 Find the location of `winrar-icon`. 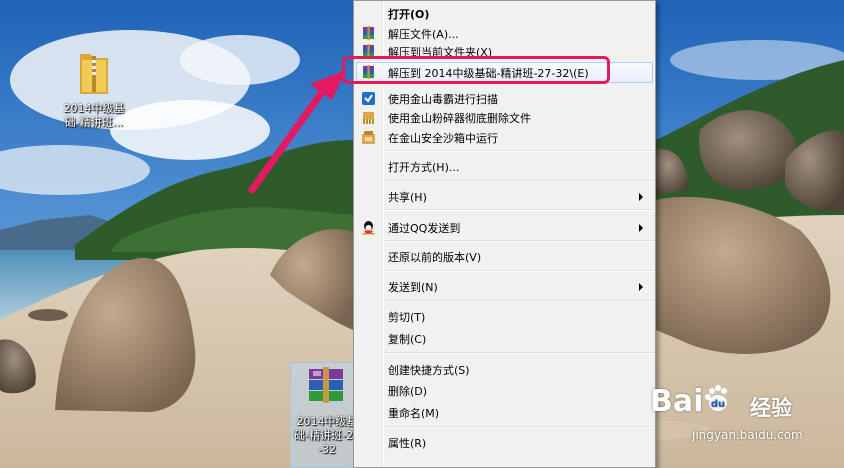

winrar-icon is located at coordinates (368, 33).